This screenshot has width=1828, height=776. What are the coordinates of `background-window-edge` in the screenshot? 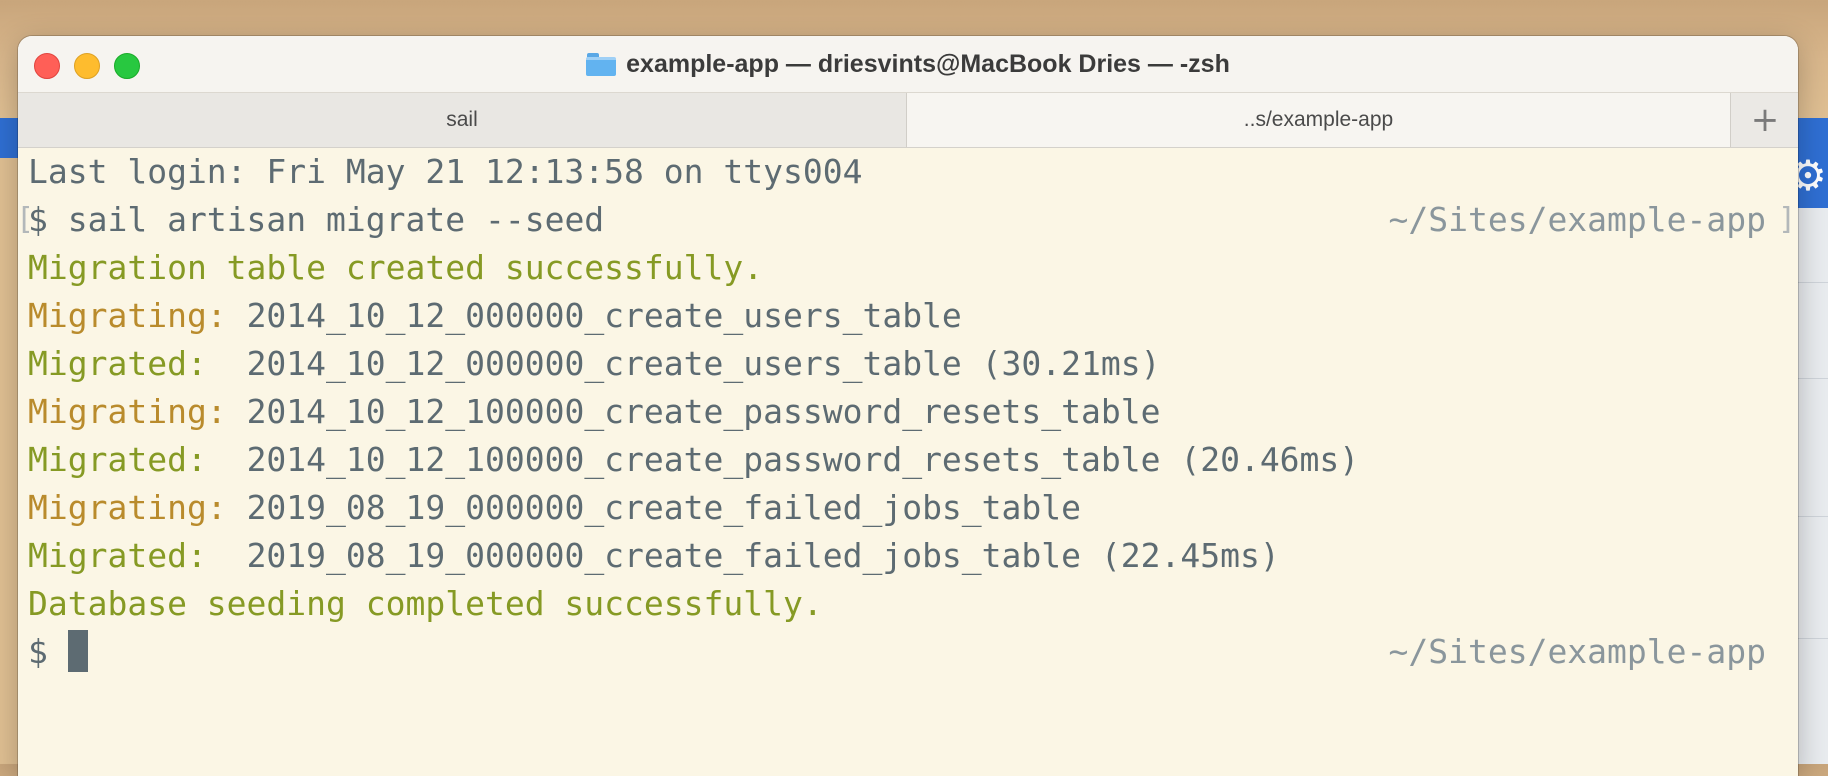 It's located at (9, 138).